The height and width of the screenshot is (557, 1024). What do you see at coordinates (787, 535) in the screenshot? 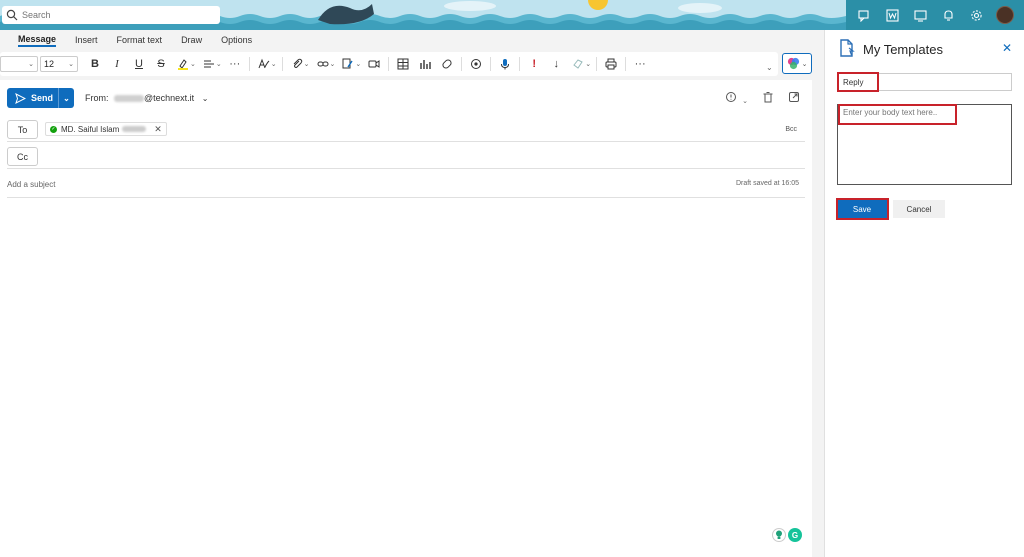
I see `writing-assistants: G` at bounding box center [787, 535].